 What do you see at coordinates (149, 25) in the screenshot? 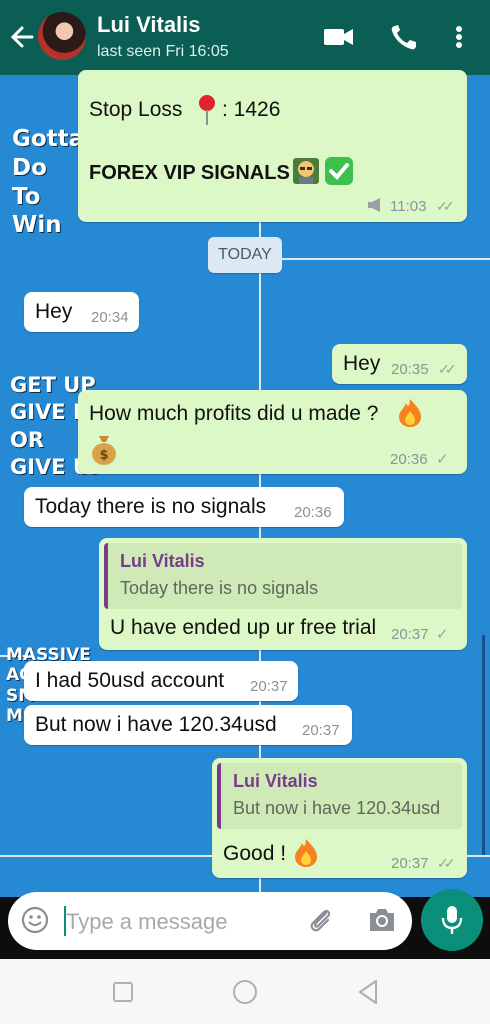
I see `contact-name: Lui Vitalis` at bounding box center [149, 25].